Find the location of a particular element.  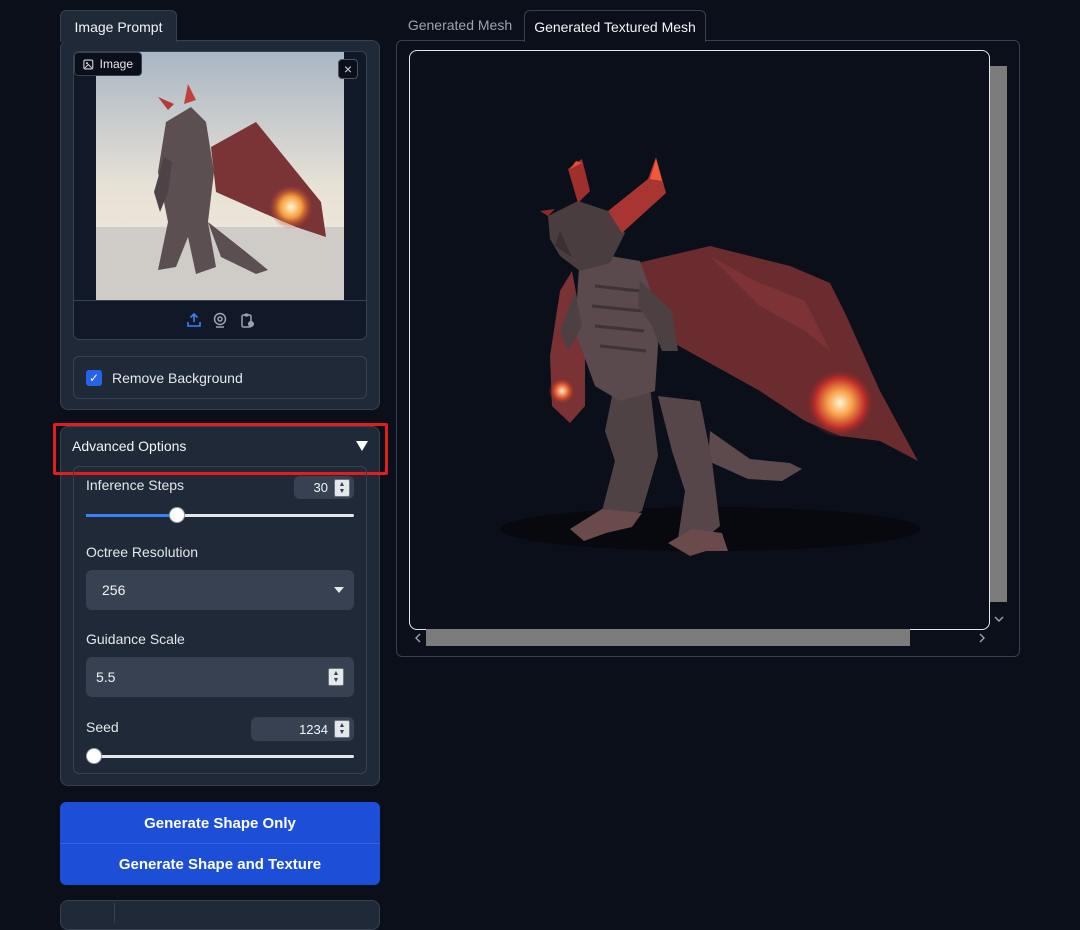

guidance-scale-input: 5.5 ▲ ▼ is located at coordinates (220, 677).